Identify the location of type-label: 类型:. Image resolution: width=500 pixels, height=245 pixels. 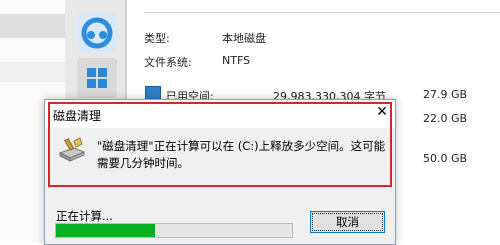
(157, 38).